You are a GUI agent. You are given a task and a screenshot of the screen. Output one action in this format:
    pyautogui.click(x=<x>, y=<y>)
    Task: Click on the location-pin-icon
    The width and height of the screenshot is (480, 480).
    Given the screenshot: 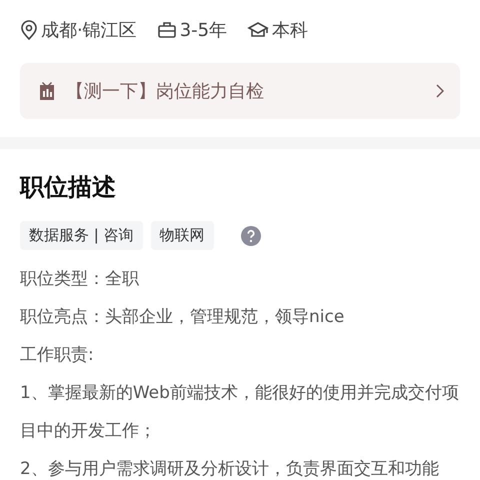 What is the action you would take?
    pyautogui.click(x=29, y=30)
    